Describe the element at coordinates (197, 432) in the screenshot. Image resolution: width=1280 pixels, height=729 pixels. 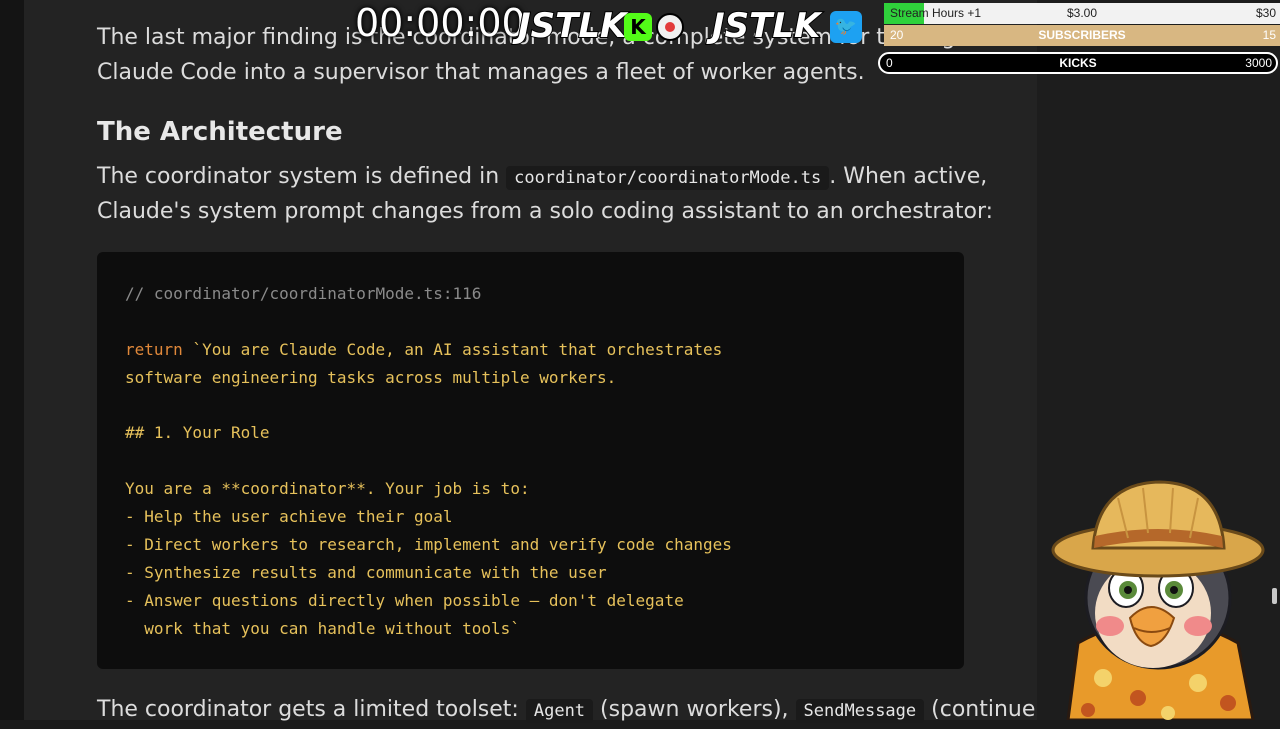
I see `code-line: ## 1. Your Role` at that location.